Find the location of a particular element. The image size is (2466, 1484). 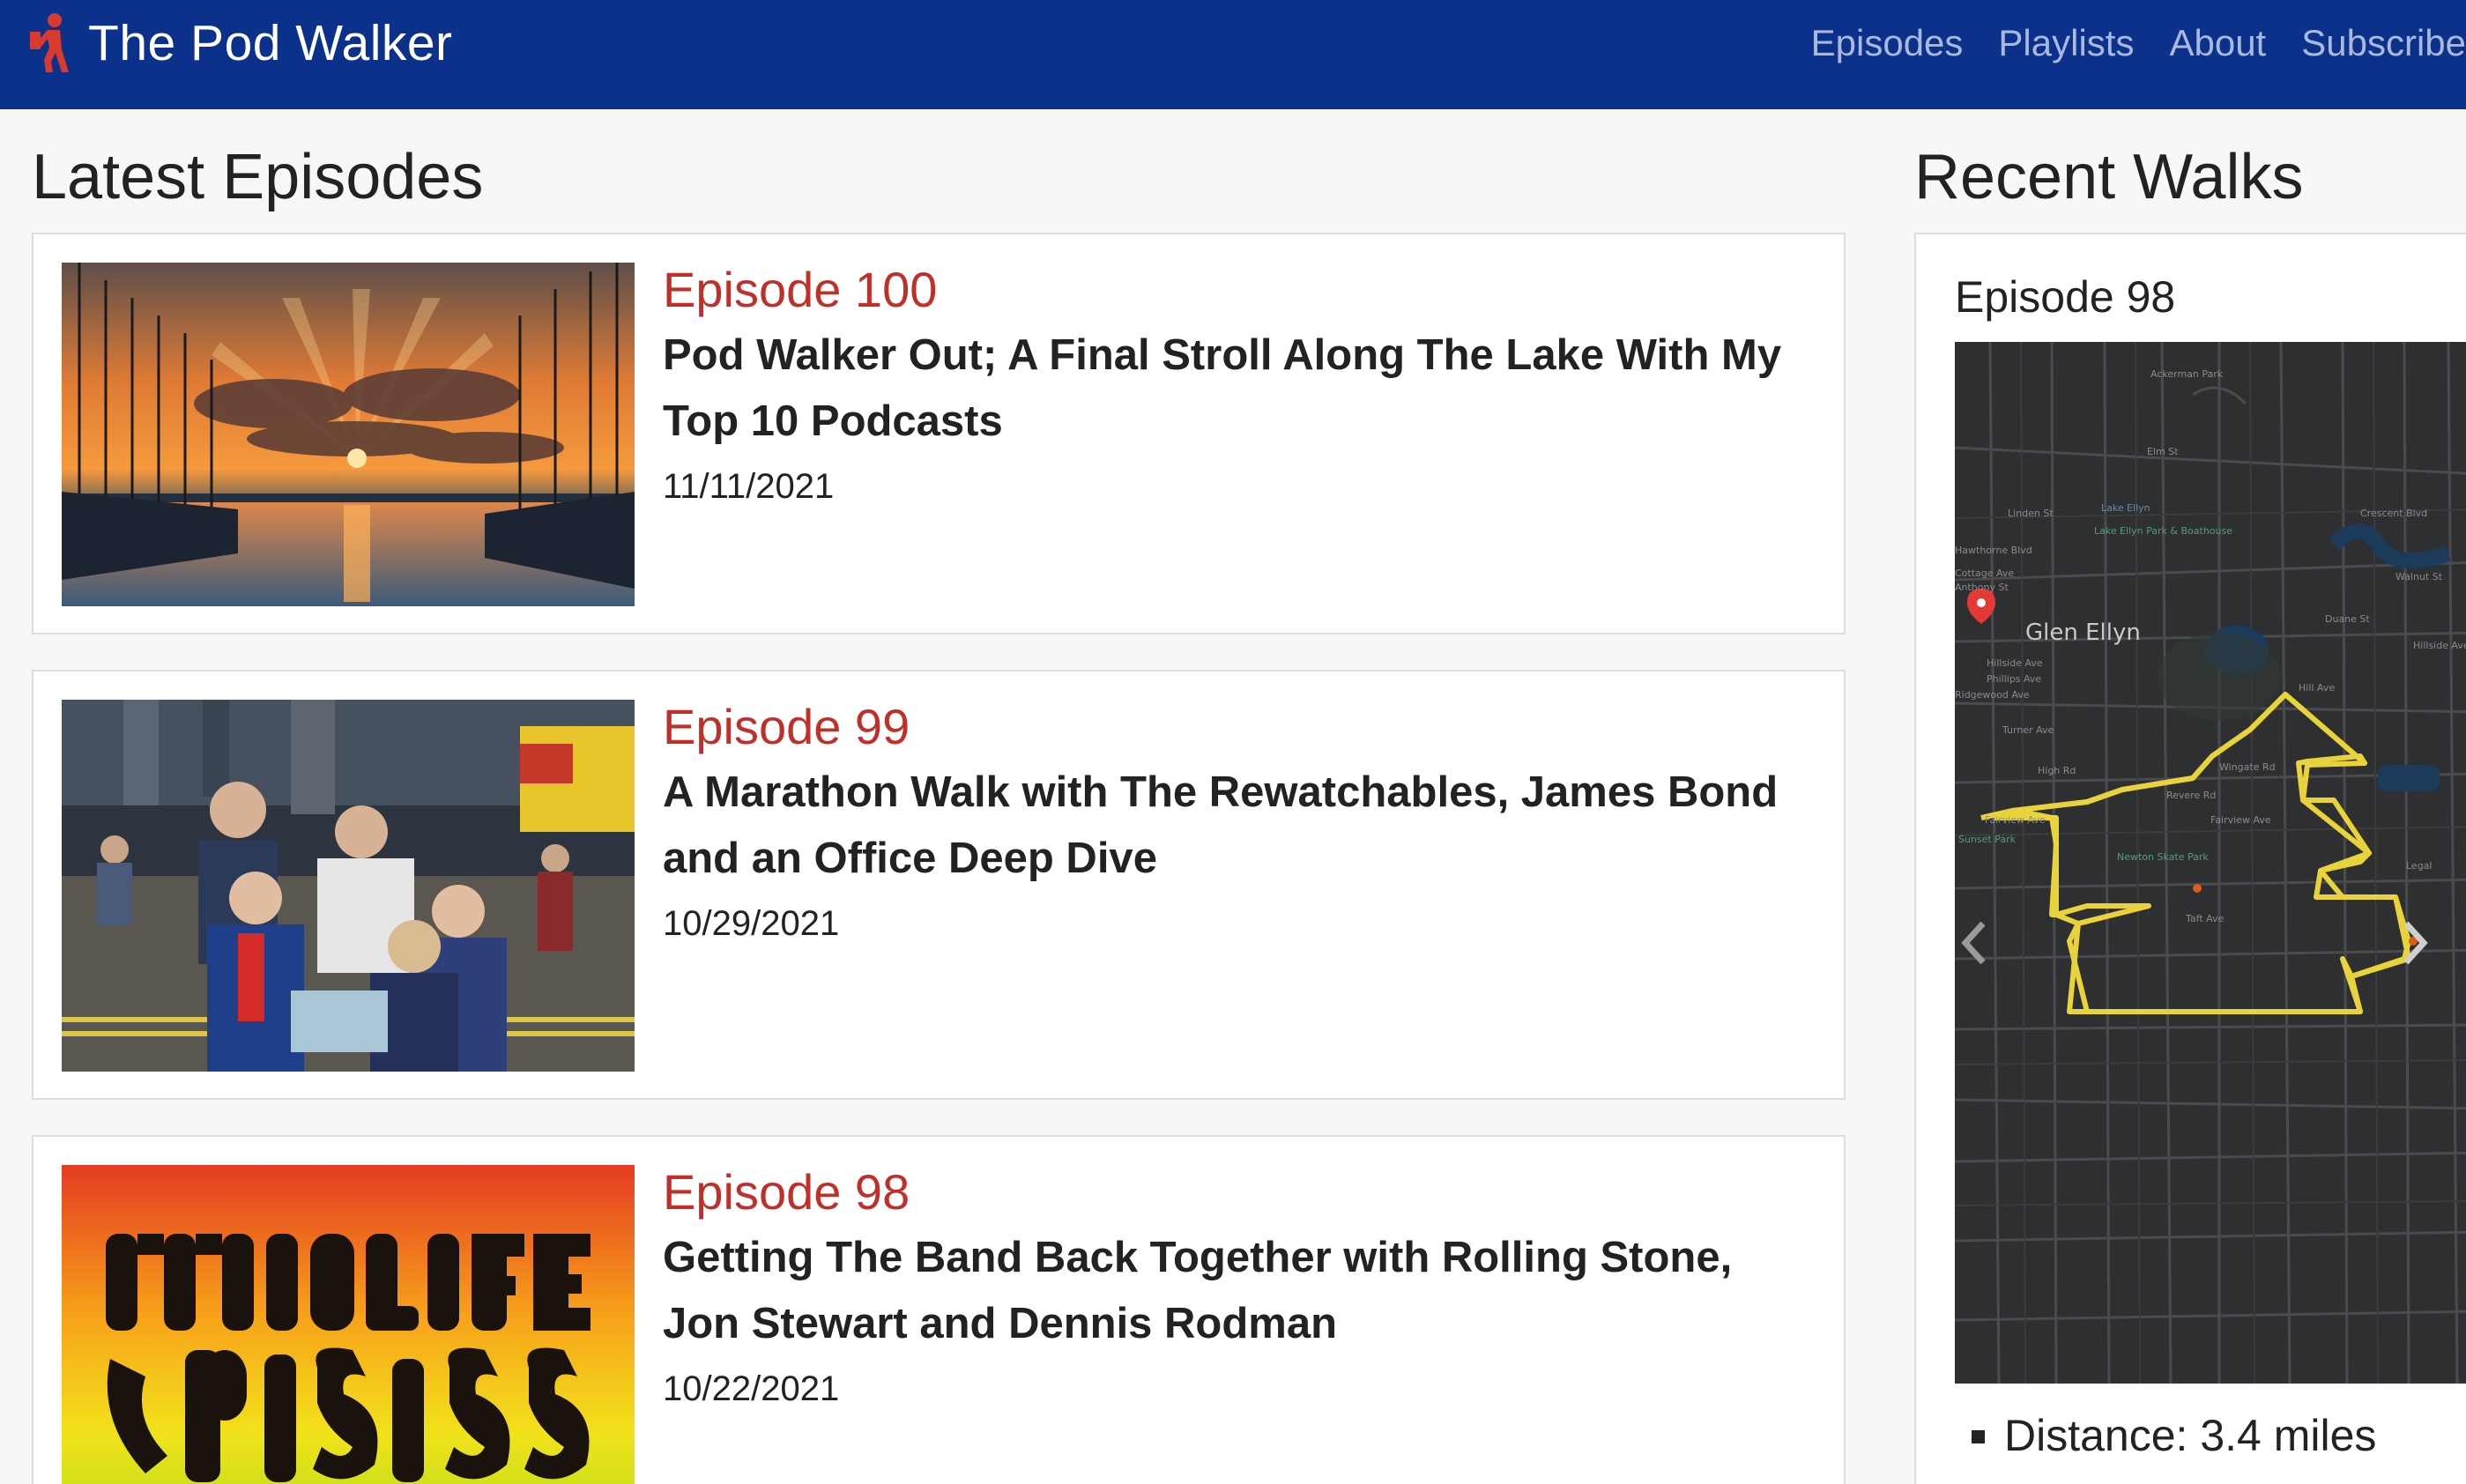

episode-thumbnail-midlife-crisis-artwork is located at coordinates (348, 1324).